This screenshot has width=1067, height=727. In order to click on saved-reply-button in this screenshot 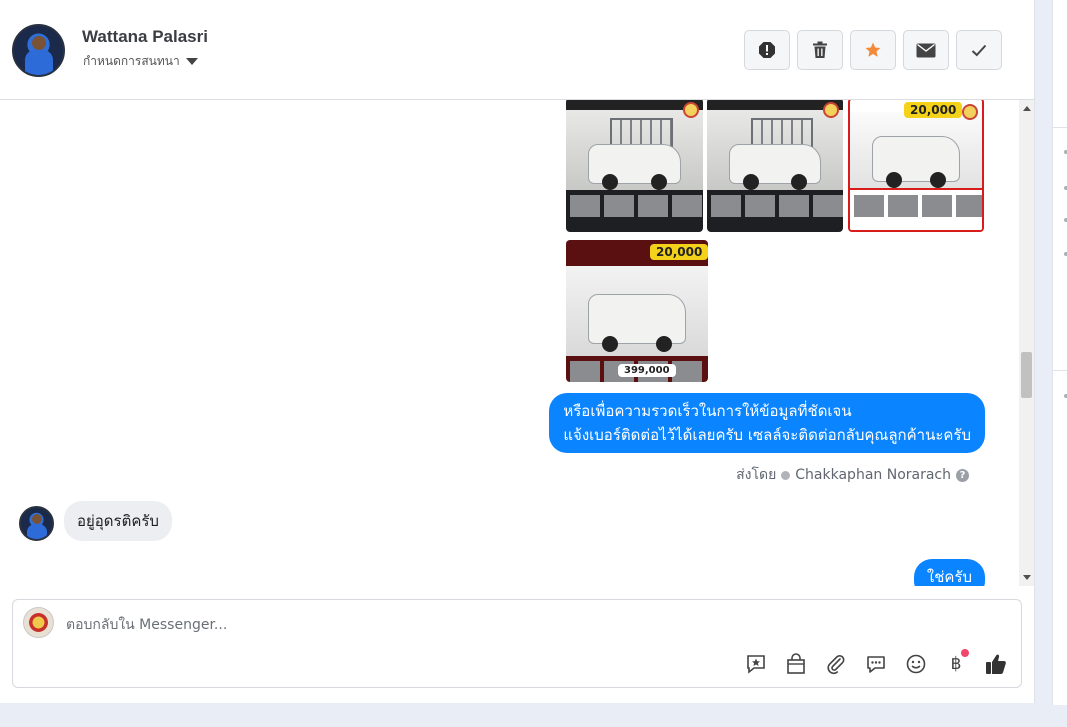, I will do `click(756, 664)`.